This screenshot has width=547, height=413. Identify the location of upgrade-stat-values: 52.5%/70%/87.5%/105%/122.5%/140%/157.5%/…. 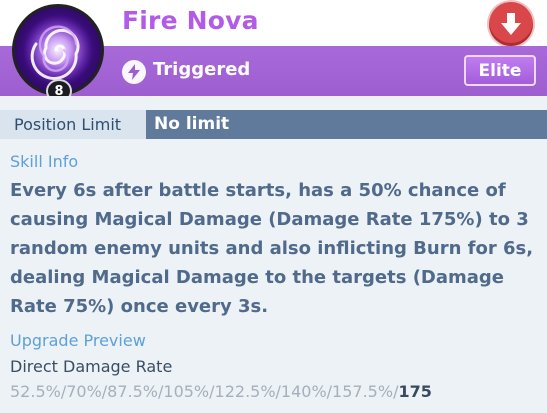
(221, 391).